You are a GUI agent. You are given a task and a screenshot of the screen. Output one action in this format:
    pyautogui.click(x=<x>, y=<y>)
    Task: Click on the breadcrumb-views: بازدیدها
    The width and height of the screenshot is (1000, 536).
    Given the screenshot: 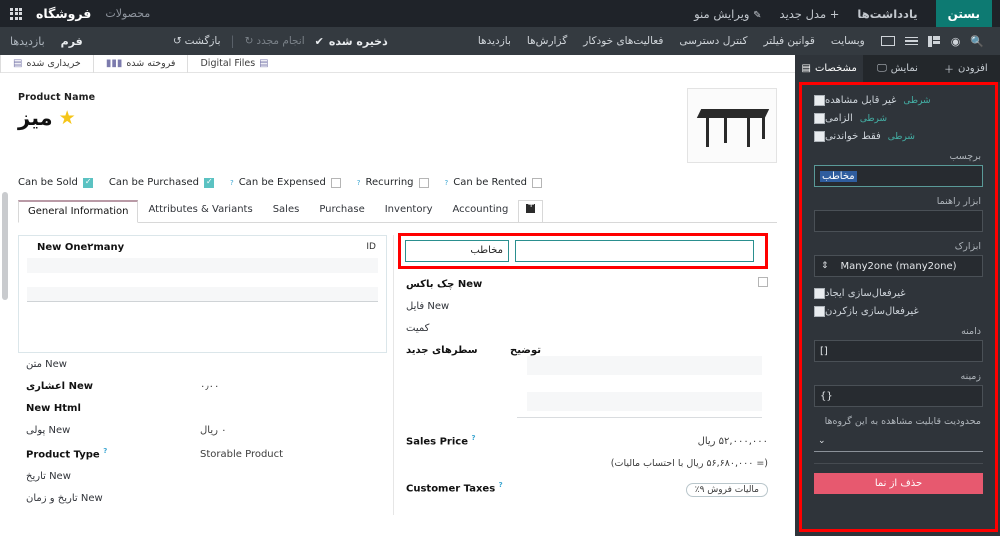 What is the action you would take?
    pyautogui.click(x=27, y=41)
    